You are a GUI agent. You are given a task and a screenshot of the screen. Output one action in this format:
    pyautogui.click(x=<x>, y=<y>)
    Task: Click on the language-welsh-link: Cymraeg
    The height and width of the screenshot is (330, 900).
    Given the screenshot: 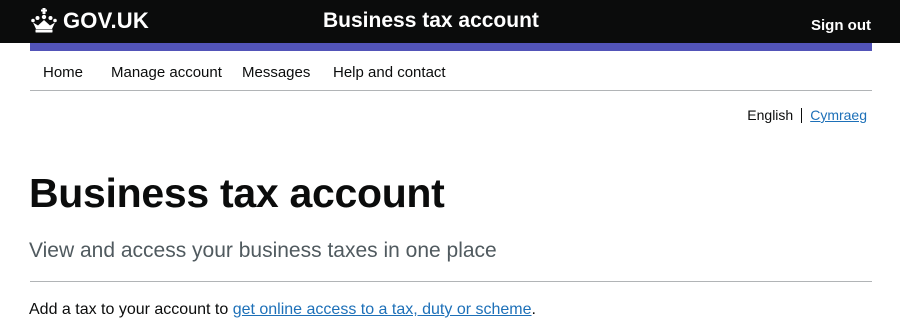 What is the action you would take?
    pyautogui.click(x=838, y=115)
    